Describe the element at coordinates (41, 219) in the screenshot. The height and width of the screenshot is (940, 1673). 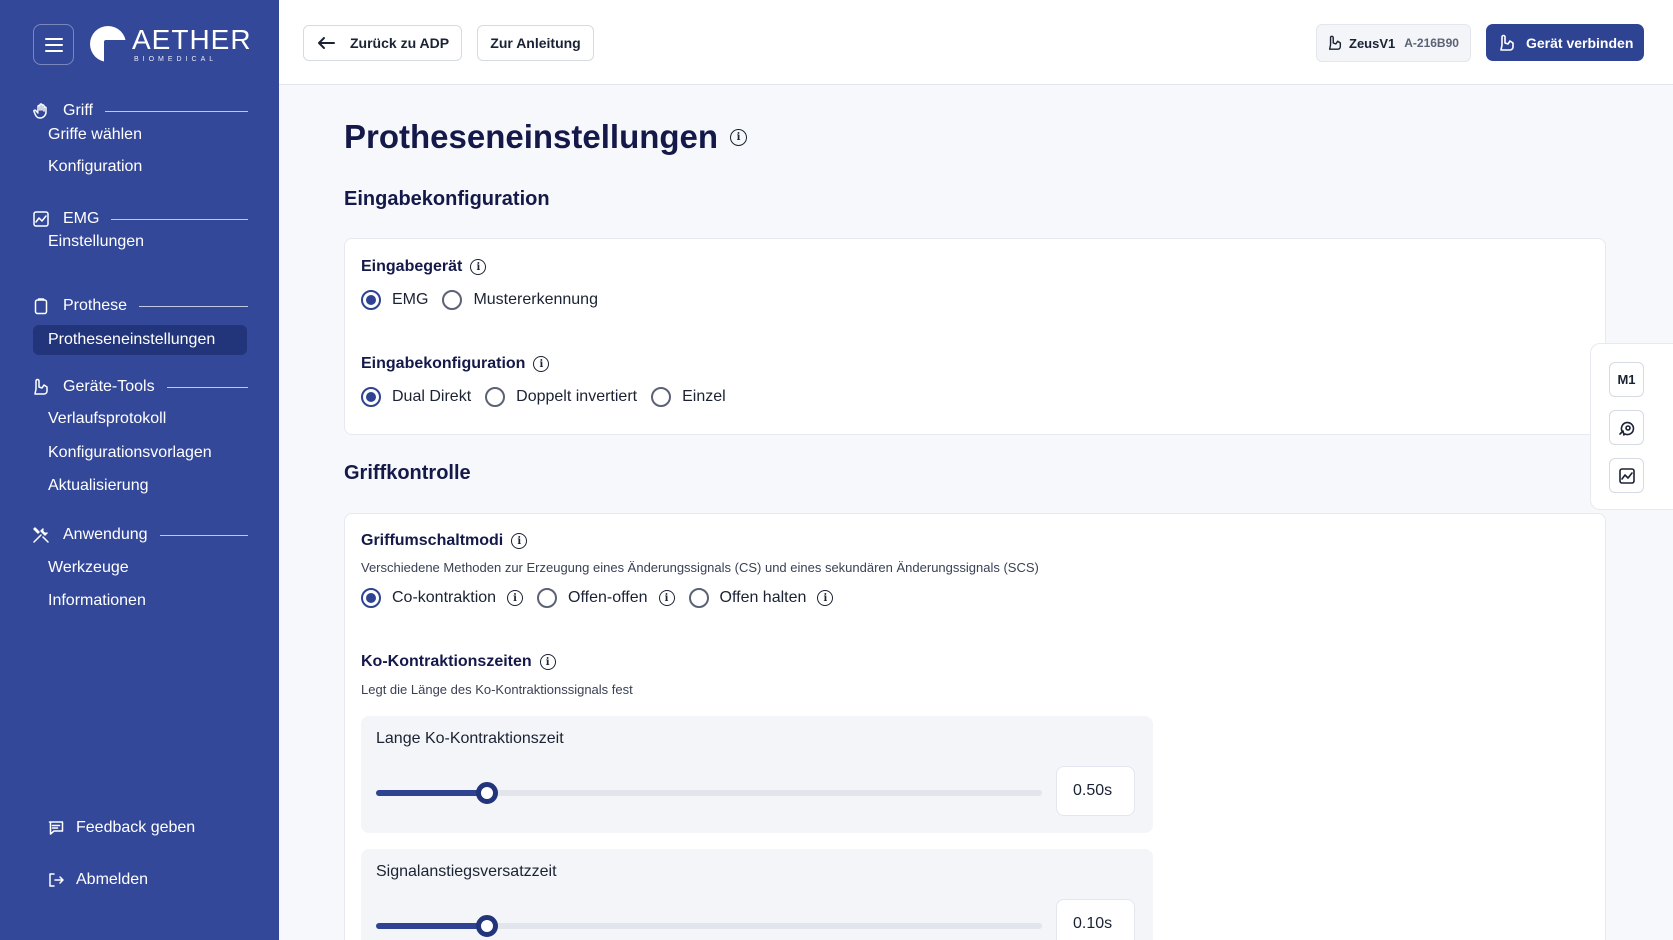
I see `chart-icon` at that location.